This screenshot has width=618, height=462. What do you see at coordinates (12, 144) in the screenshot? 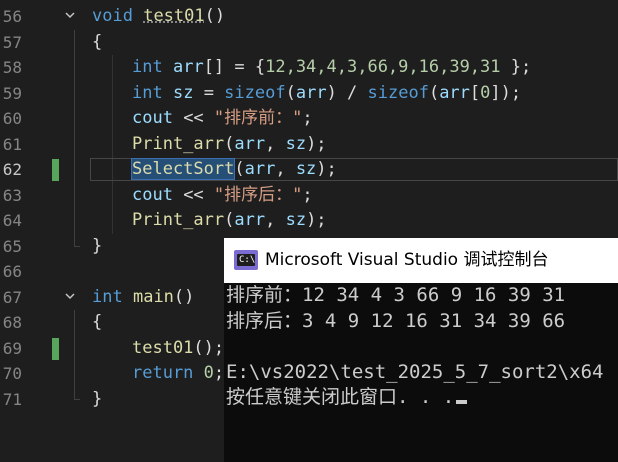
I see `line-number: 61` at bounding box center [12, 144].